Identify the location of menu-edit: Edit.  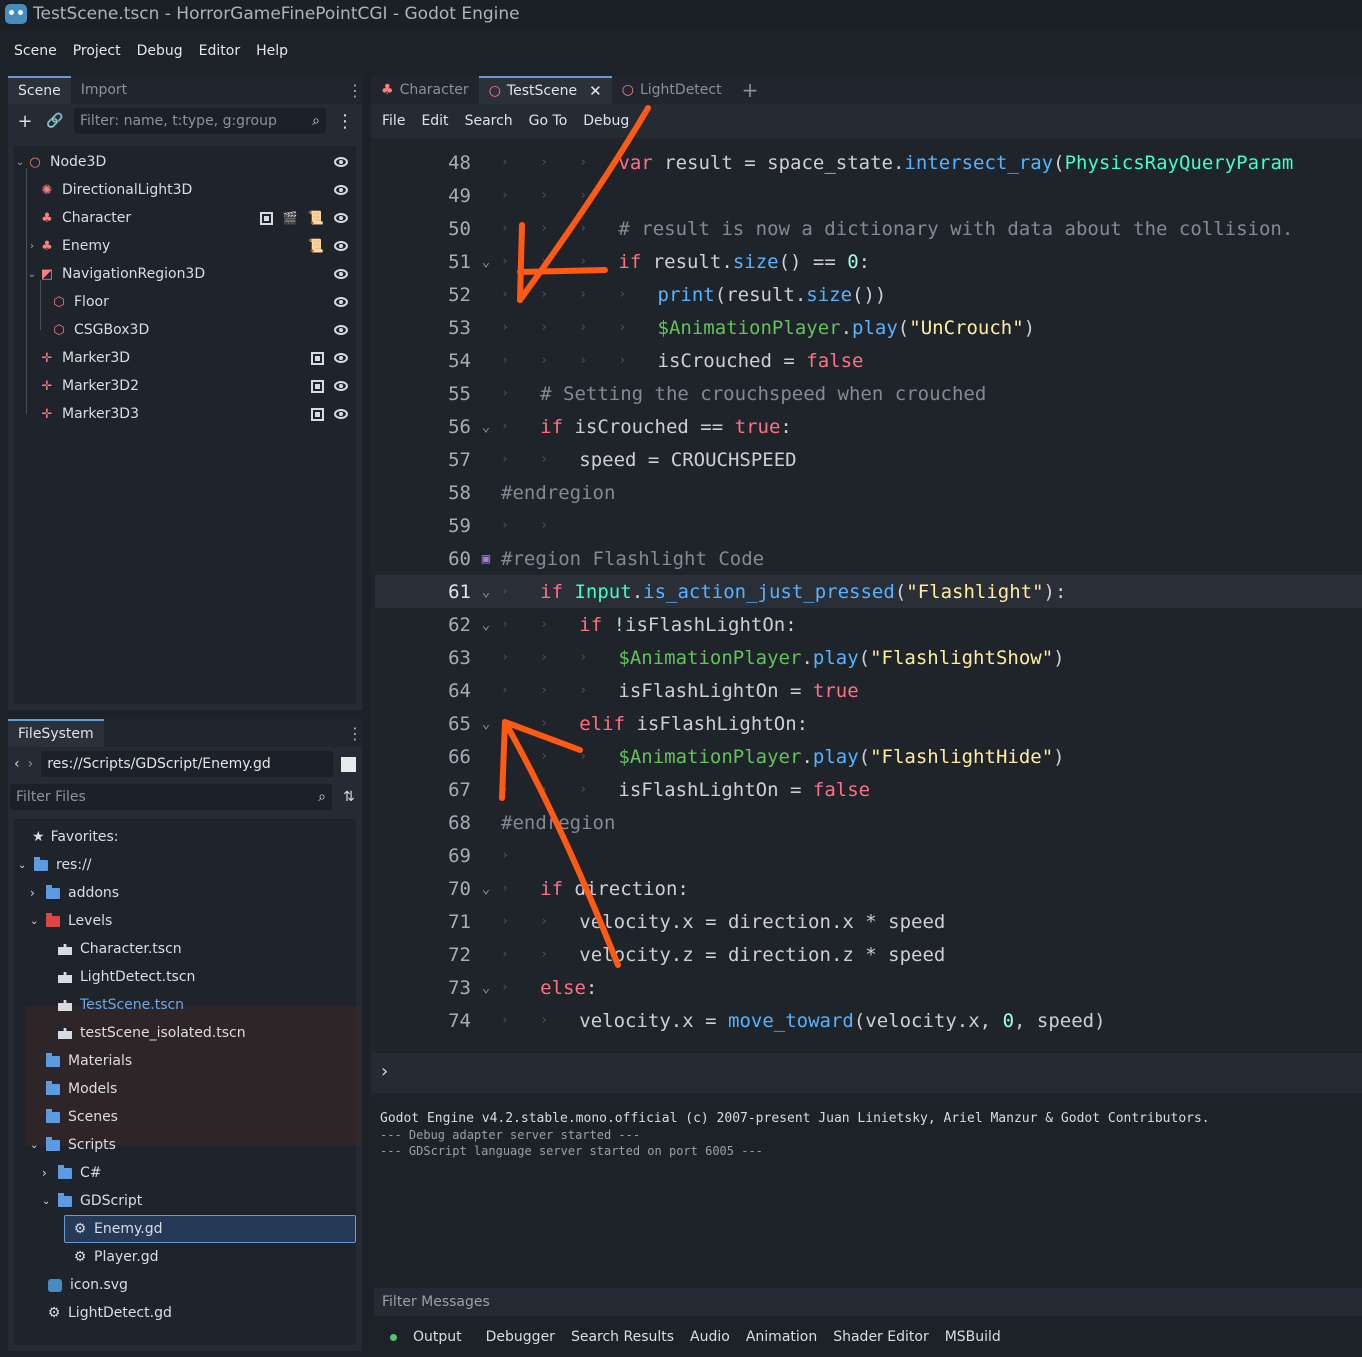
(434, 121).